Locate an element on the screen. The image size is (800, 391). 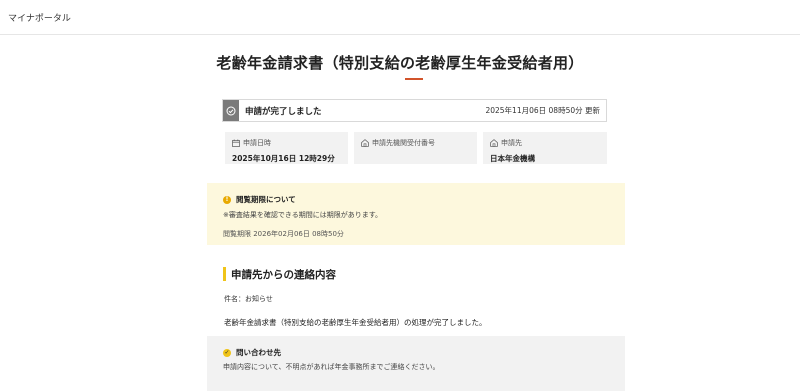
info-card-destination: 申請先 日本年金機構 is located at coordinates (545, 148).